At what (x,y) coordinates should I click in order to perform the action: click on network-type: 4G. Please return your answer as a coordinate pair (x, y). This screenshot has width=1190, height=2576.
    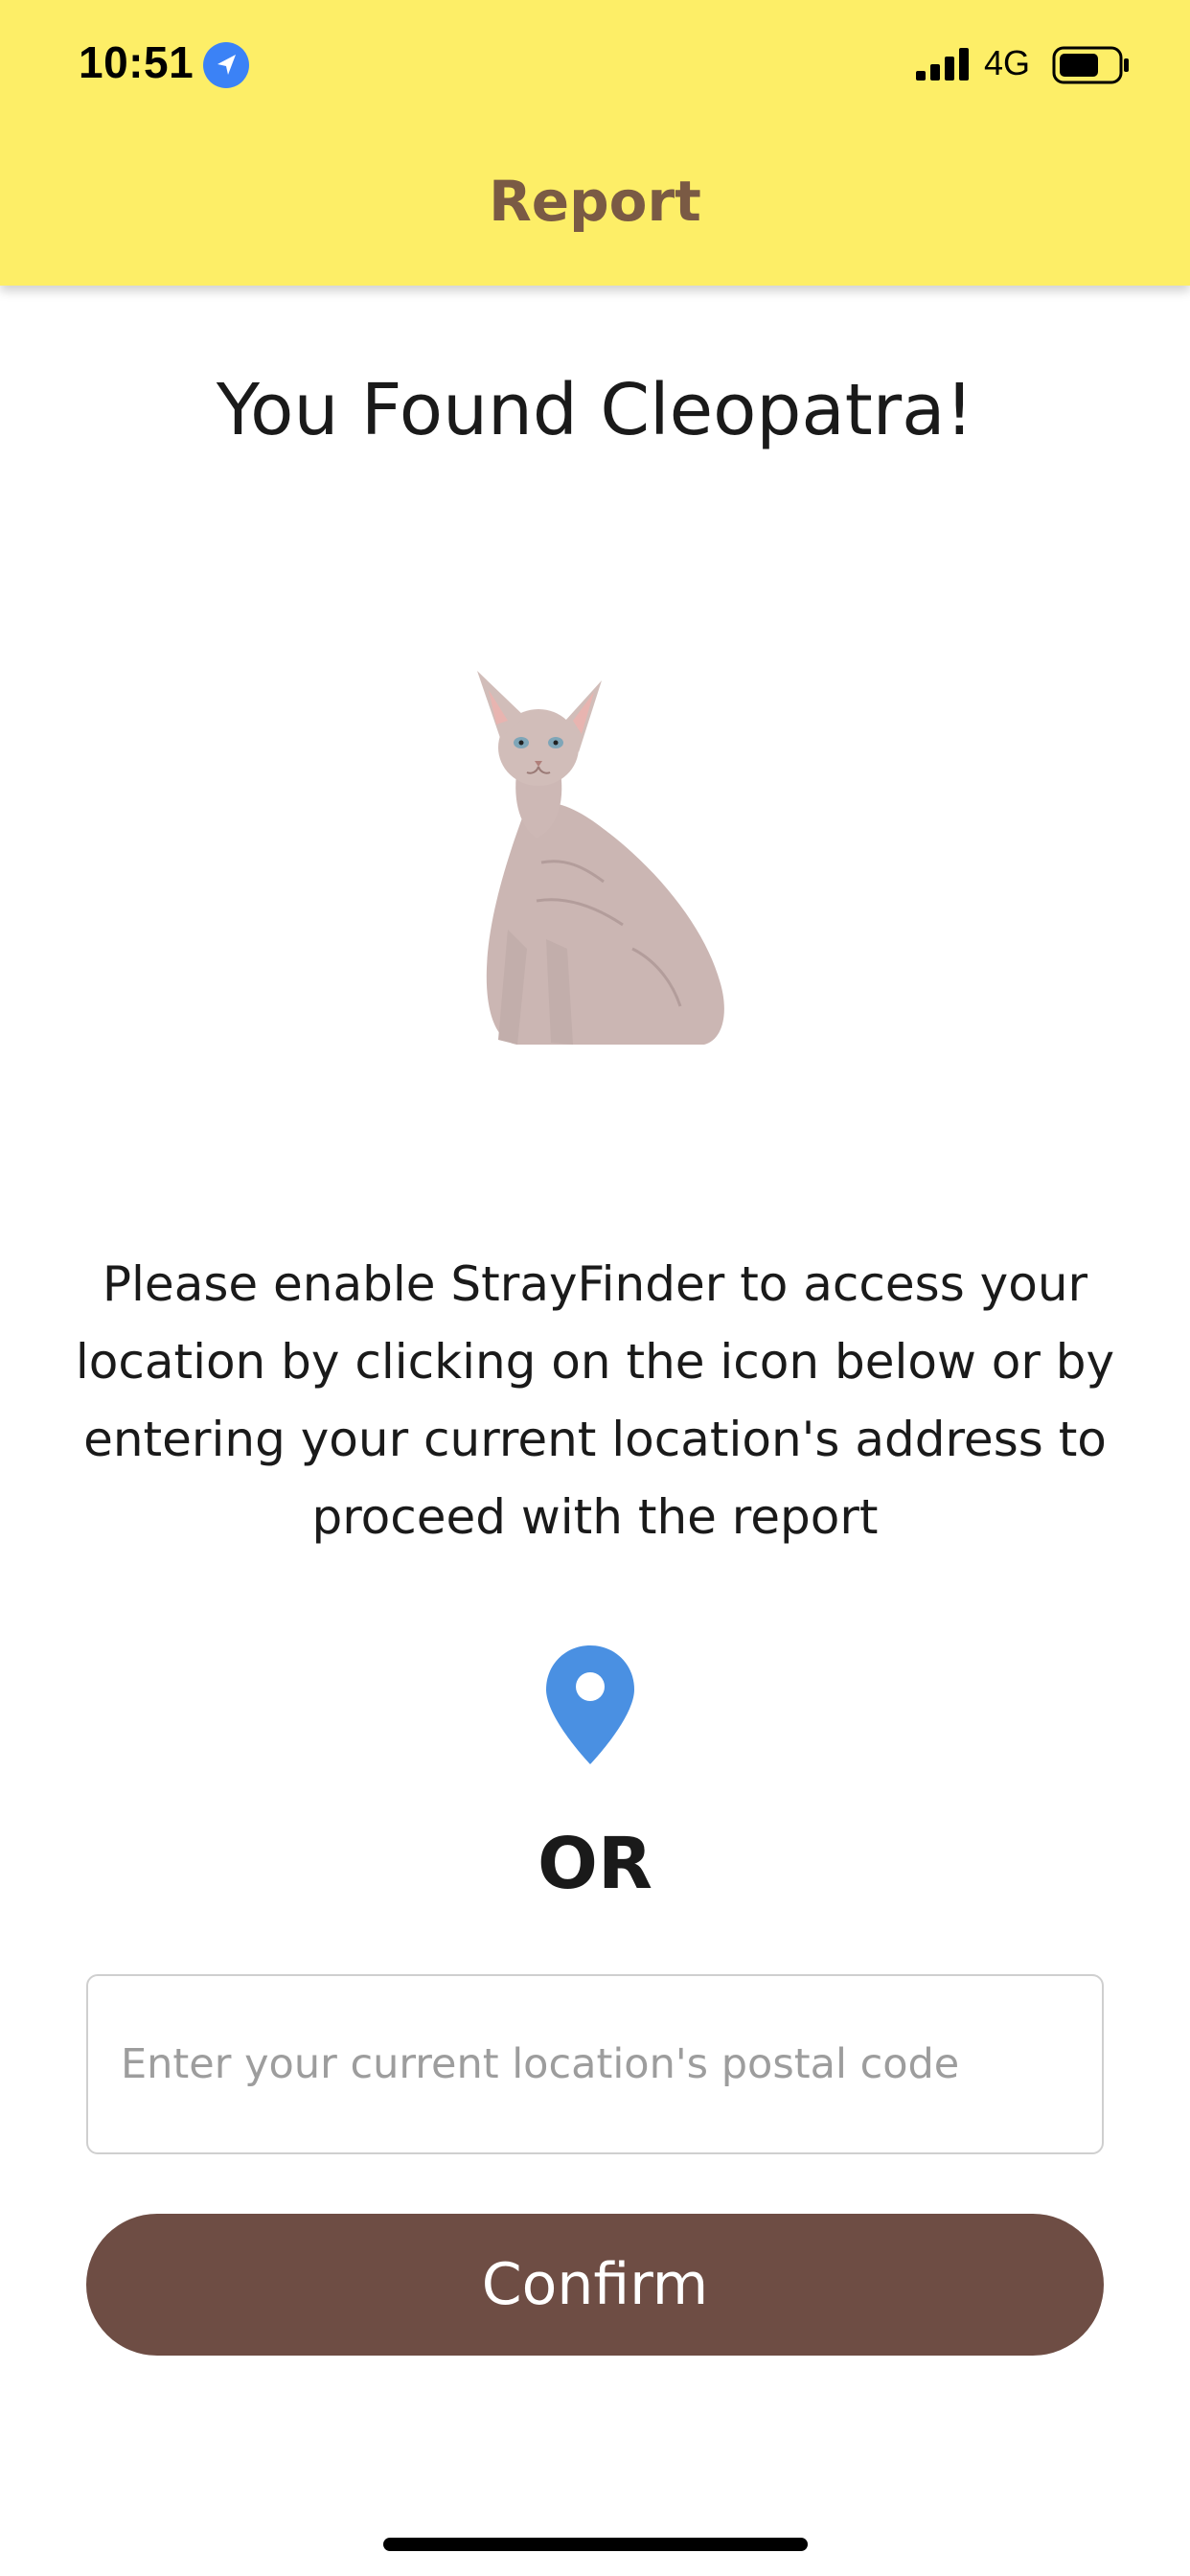
    Looking at the image, I should click on (1008, 63).